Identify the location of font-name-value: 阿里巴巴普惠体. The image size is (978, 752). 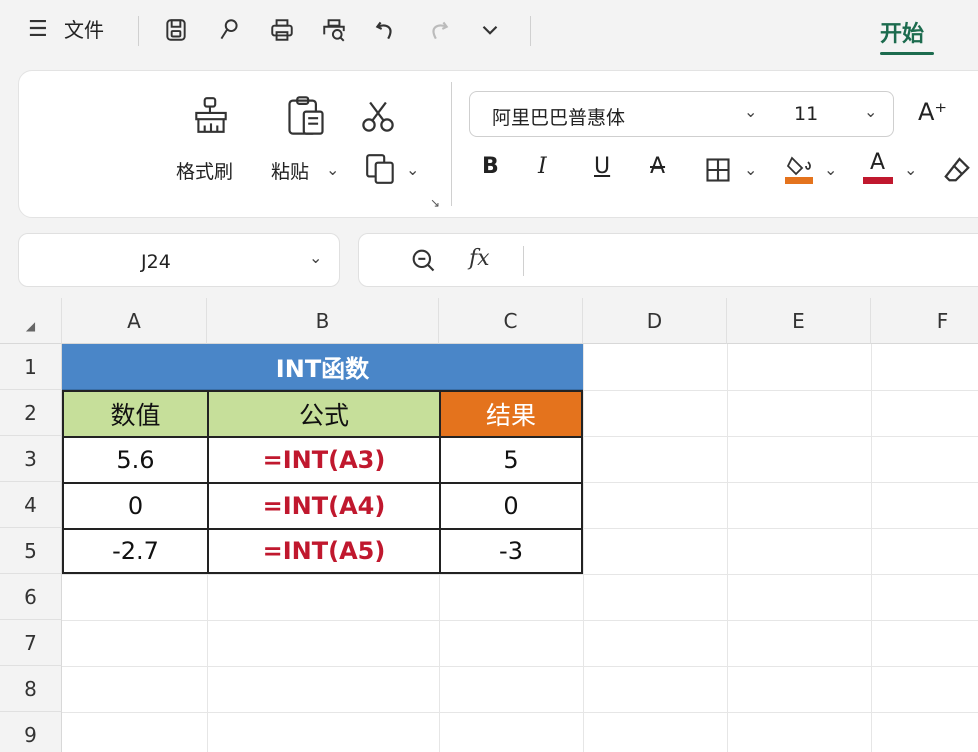
(559, 118).